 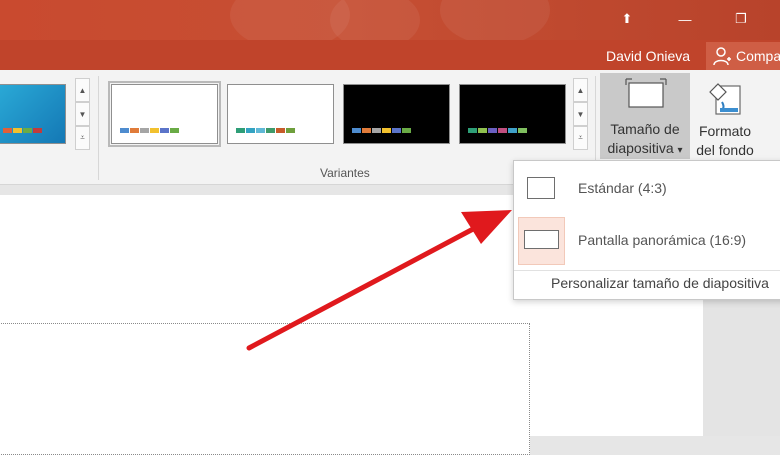 I want to click on person-add-icon, so click(x=722, y=56).